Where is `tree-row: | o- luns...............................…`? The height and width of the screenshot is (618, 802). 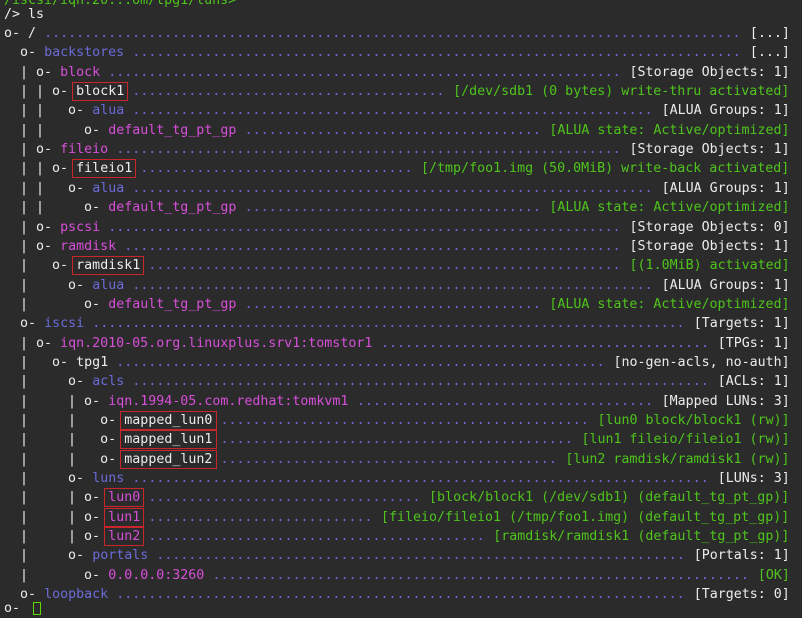 tree-row: | o- luns...............................… is located at coordinates (401, 478).